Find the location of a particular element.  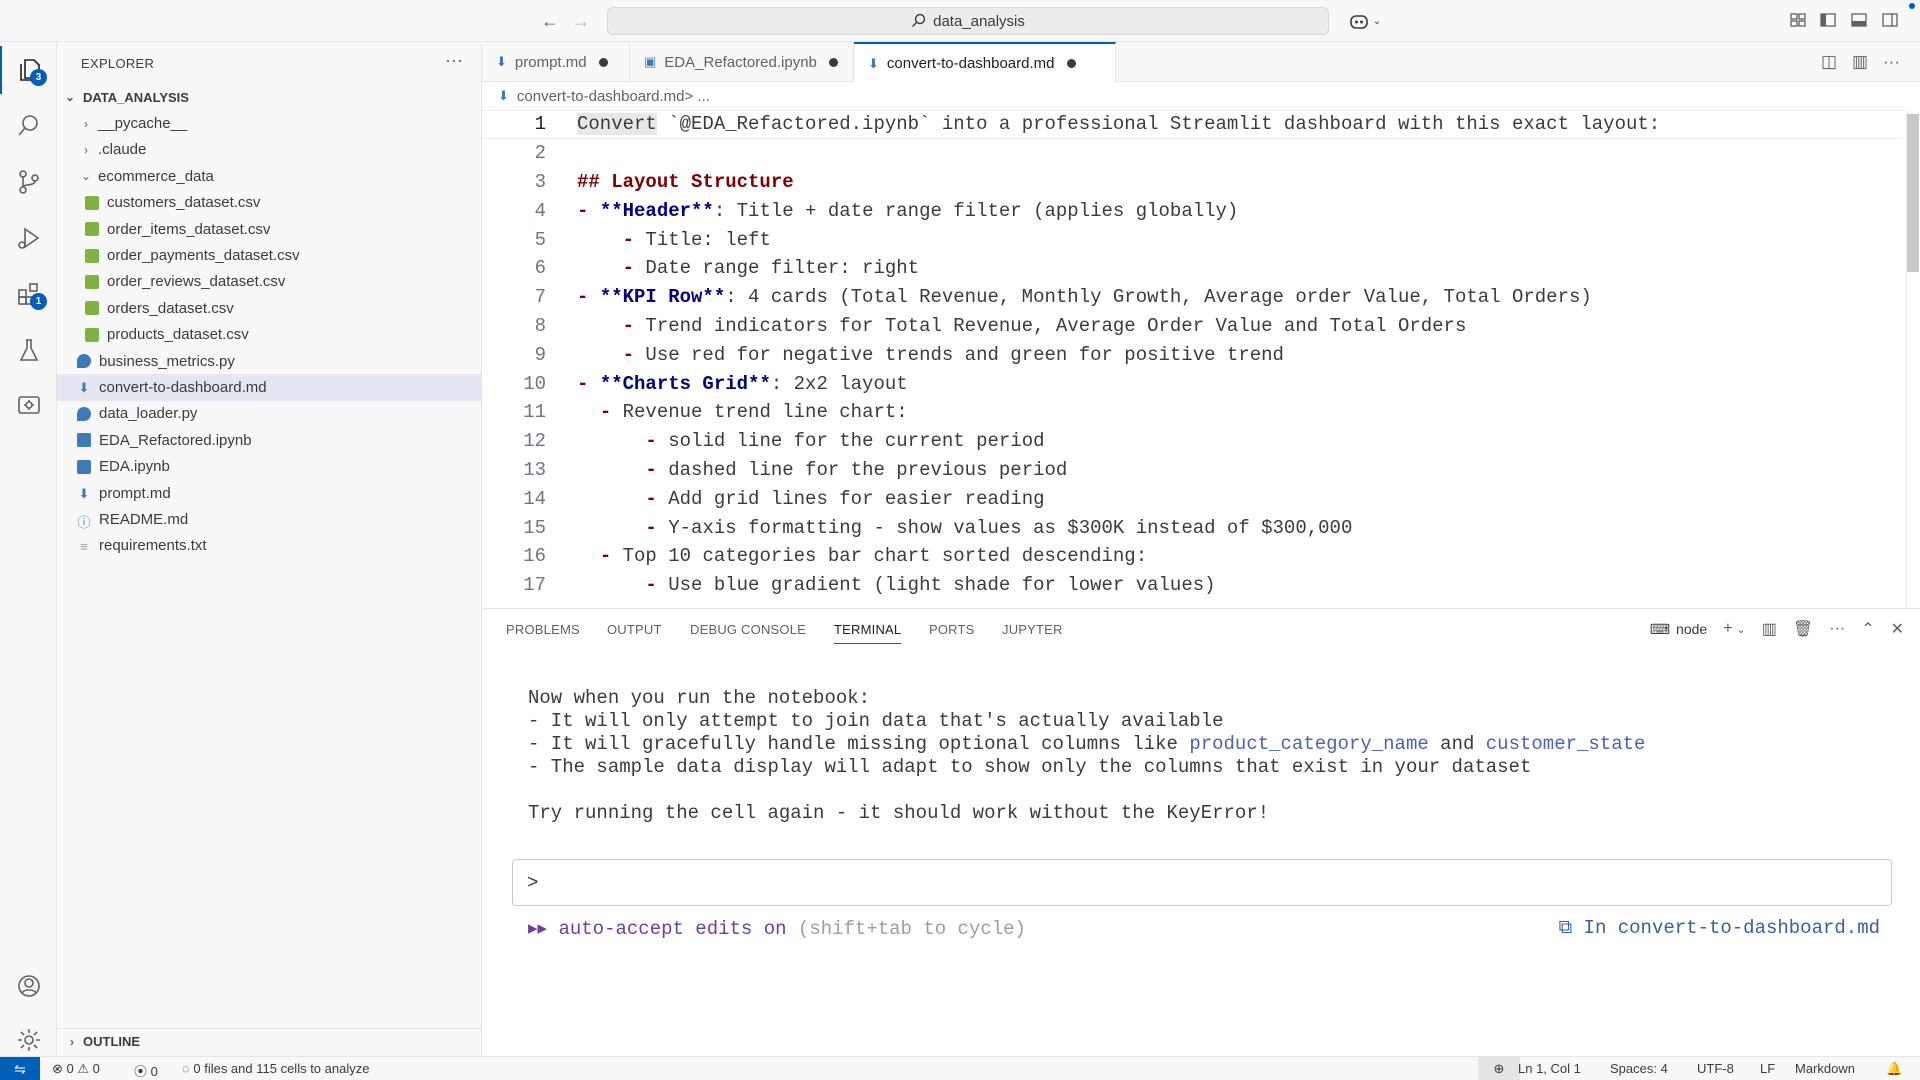

breadcrumb-file: convert-to-dashboard.md is located at coordinates (601, 96).